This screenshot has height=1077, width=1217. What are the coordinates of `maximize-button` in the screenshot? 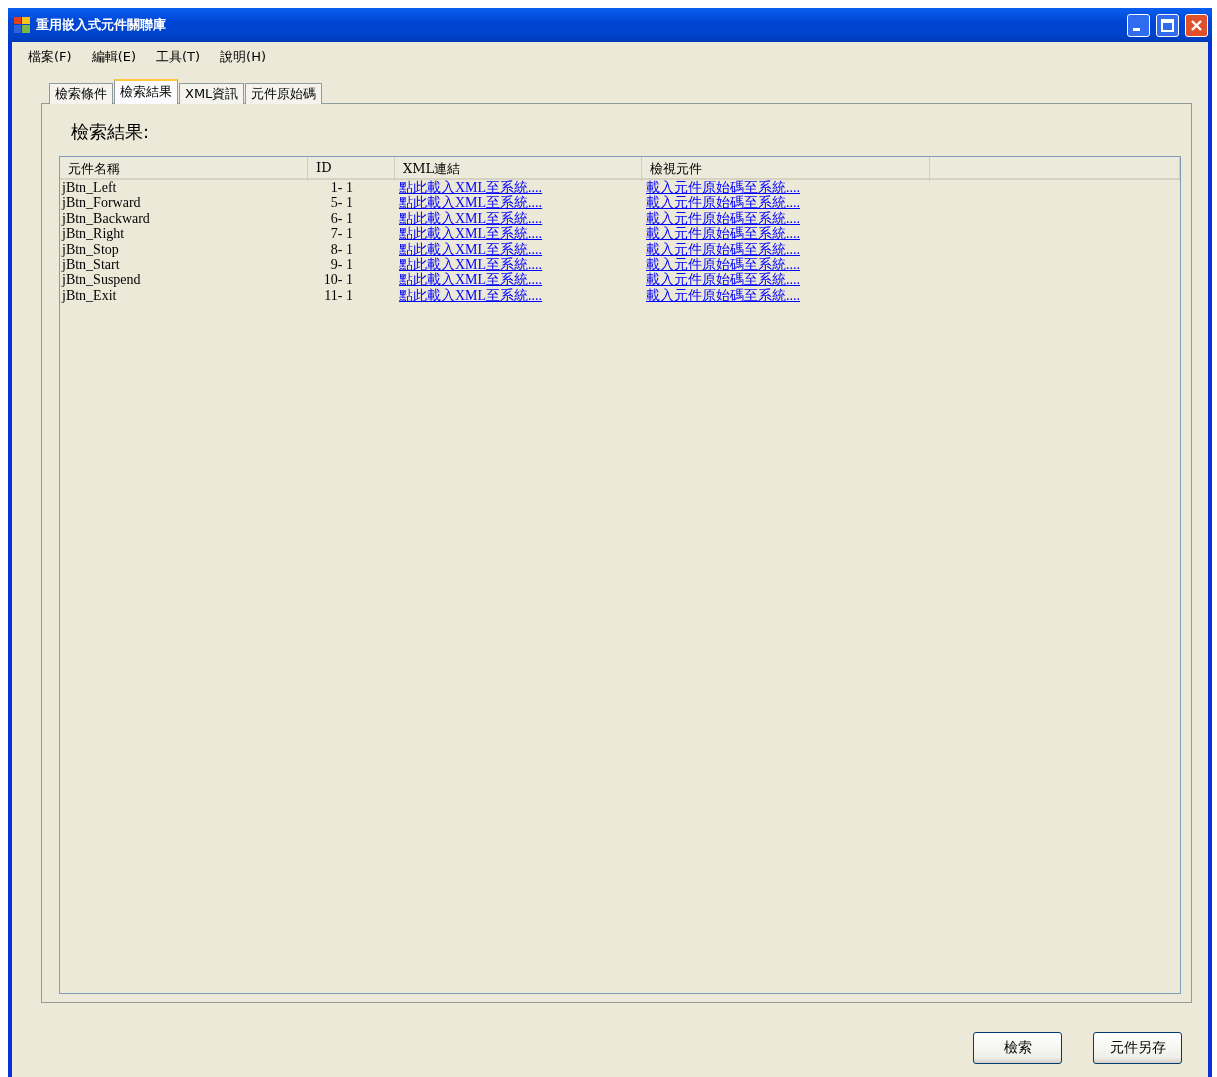 It's located at (1167, 25).